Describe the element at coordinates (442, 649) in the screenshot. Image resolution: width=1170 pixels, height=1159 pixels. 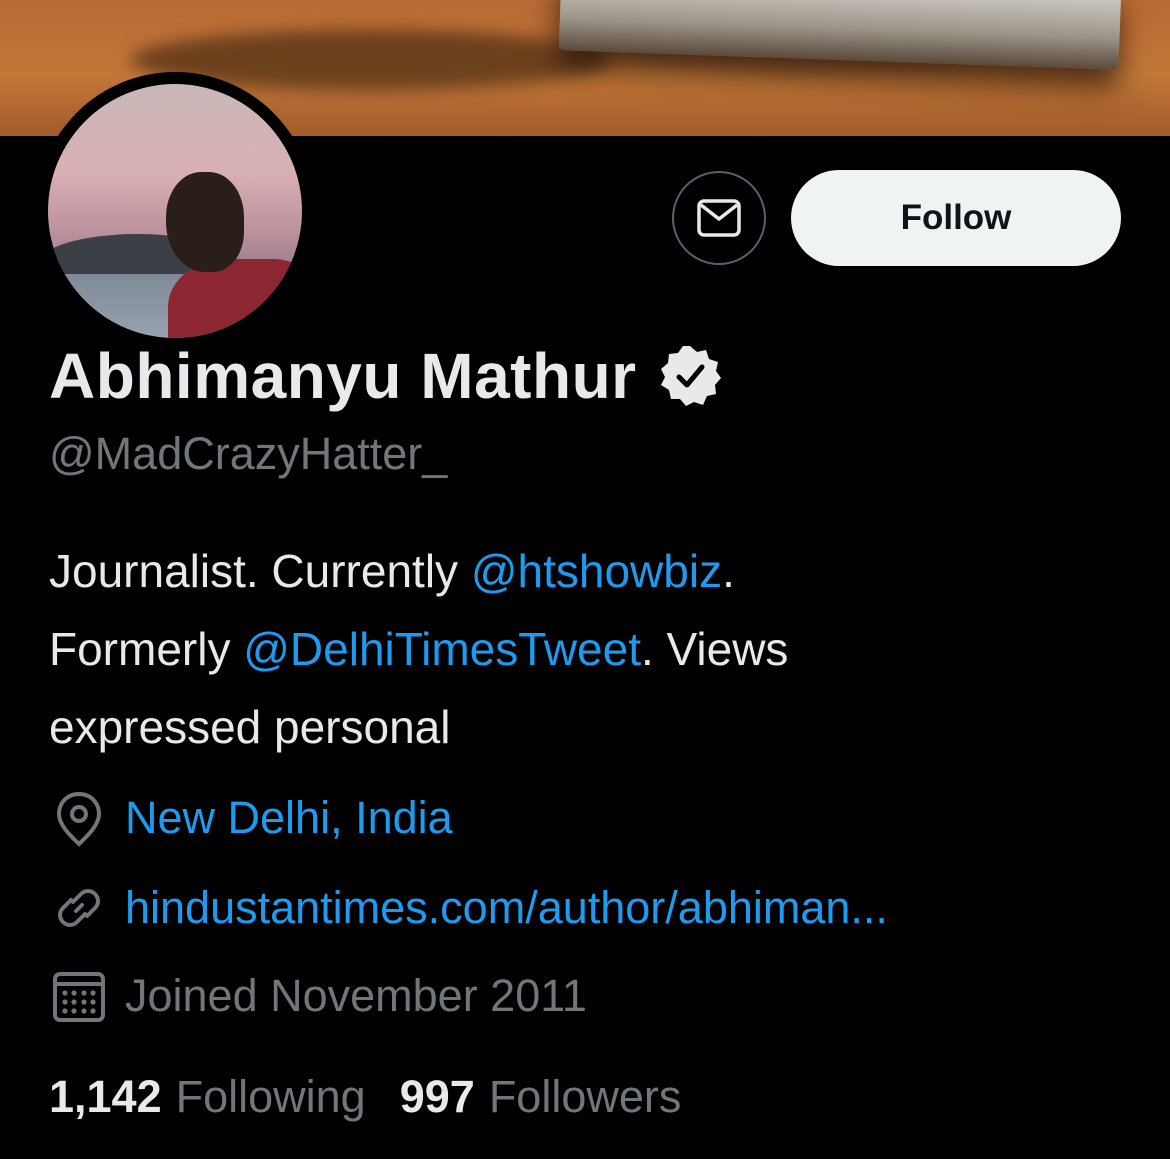
I see `bio-mention-delhitimes: @DelhiTimesTweet` at that location.